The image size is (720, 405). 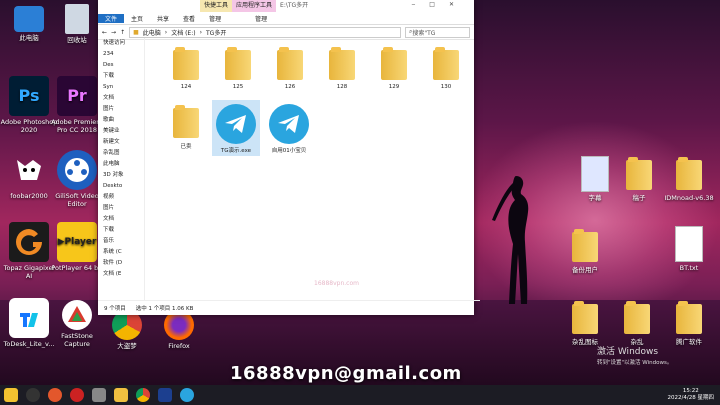 What do you see at coordinates (585, 251) in the screenshot?
I see `desktop-icon-backup-users: 备份用户` at bounding box center [585, 251].